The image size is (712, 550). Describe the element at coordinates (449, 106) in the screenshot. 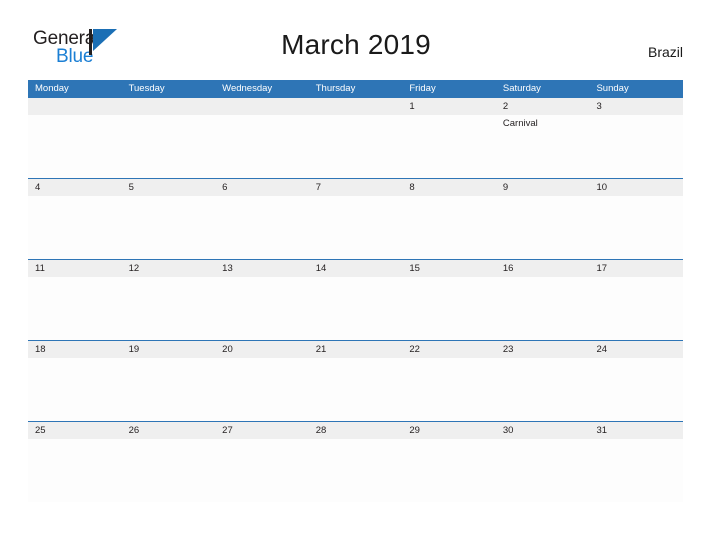

I see `day-number: 1` at that location.